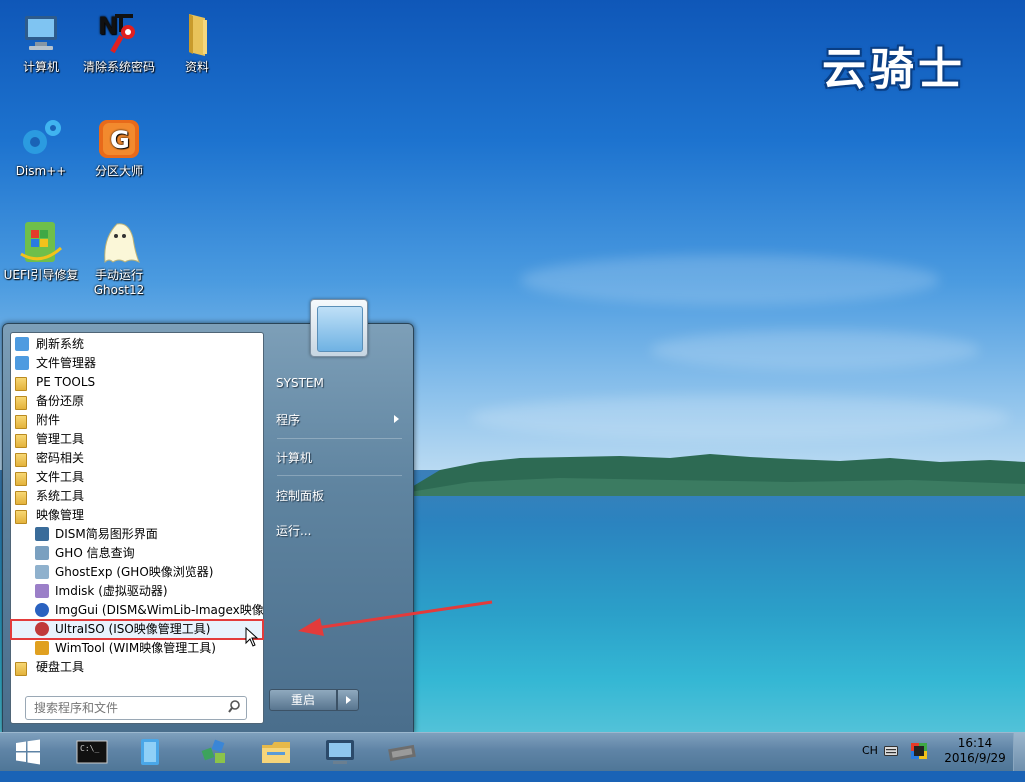  Describe the element at coordinates (22, 363) in the screenshot. I see `file-manager-icon` at that location.